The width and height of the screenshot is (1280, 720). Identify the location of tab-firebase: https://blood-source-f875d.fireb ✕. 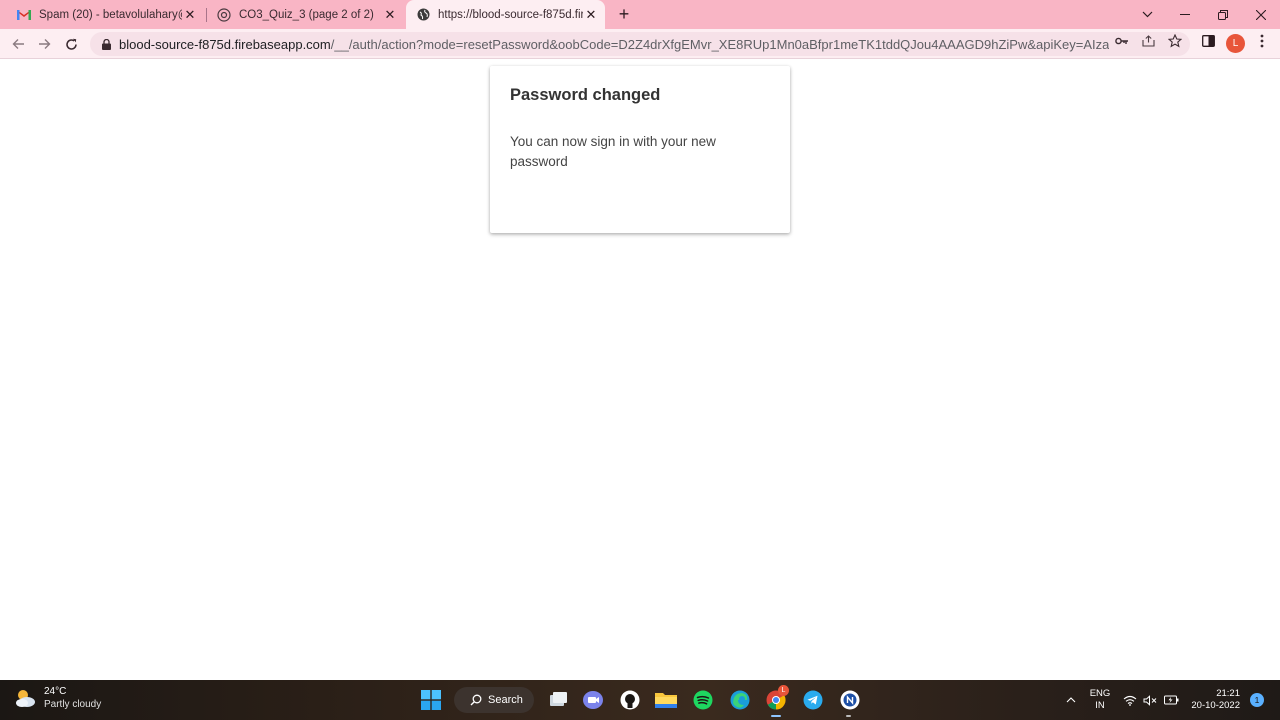
(505, 14).